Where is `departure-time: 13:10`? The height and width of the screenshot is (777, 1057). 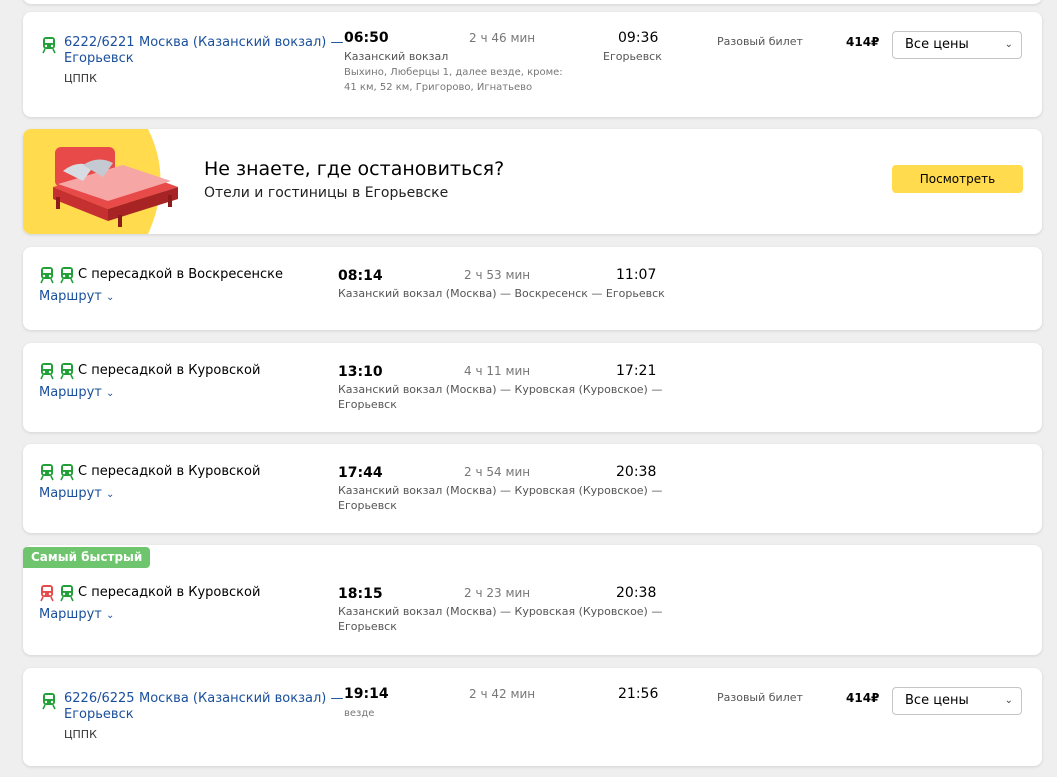 departure-time: 13:10 is located at coordinates (360, 372).